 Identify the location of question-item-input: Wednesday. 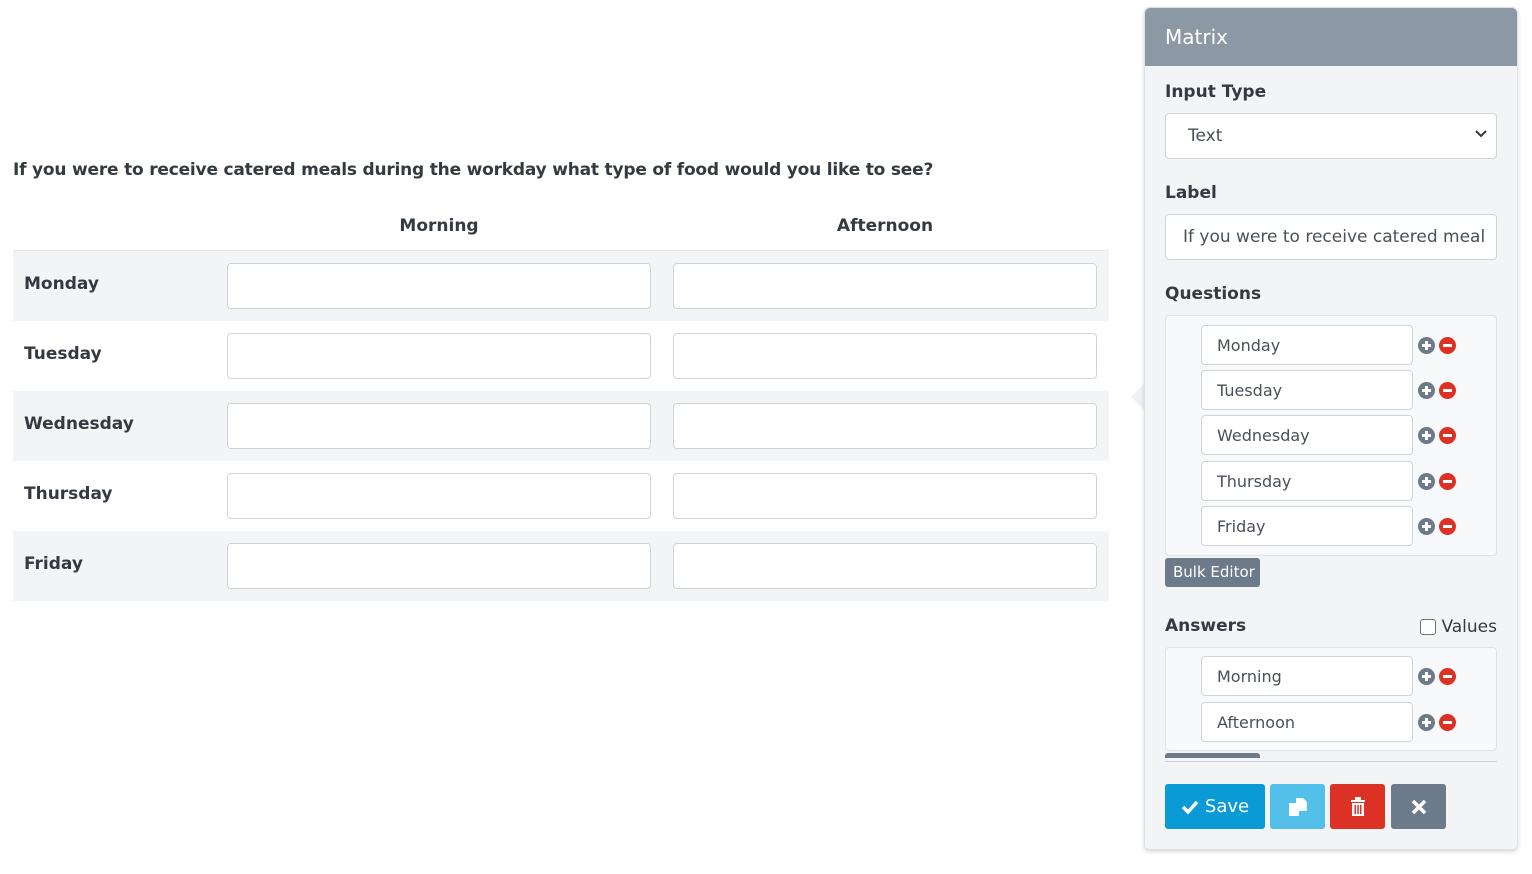
(1307, 435).